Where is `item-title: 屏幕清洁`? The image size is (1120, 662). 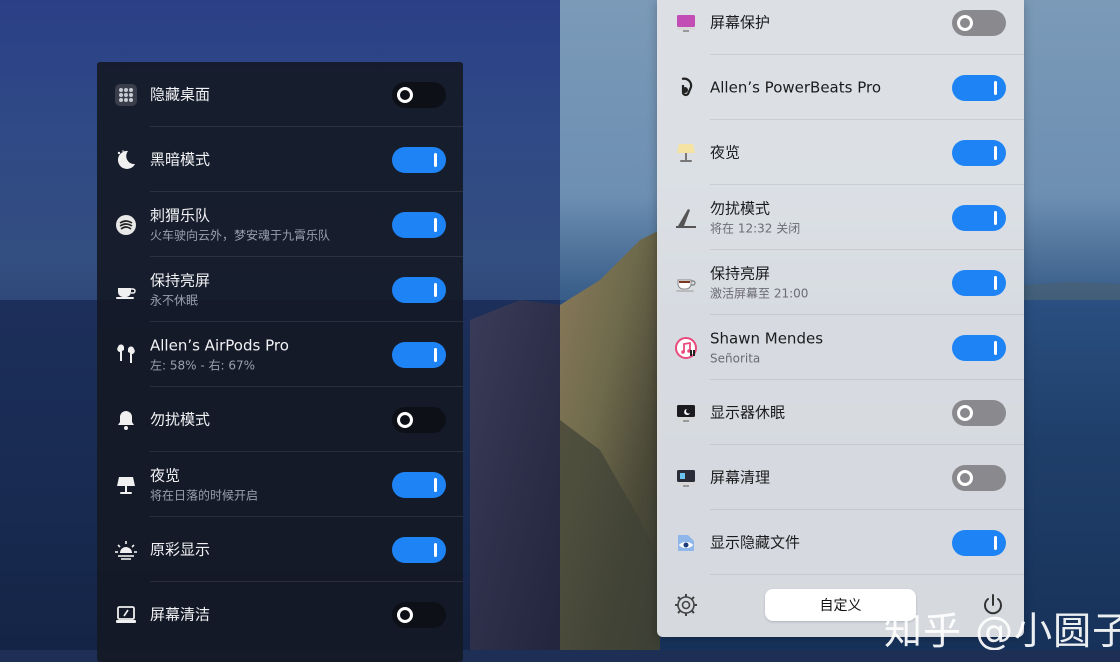
item-title: 屏幕清洁 is located at coordinates (180, 614).